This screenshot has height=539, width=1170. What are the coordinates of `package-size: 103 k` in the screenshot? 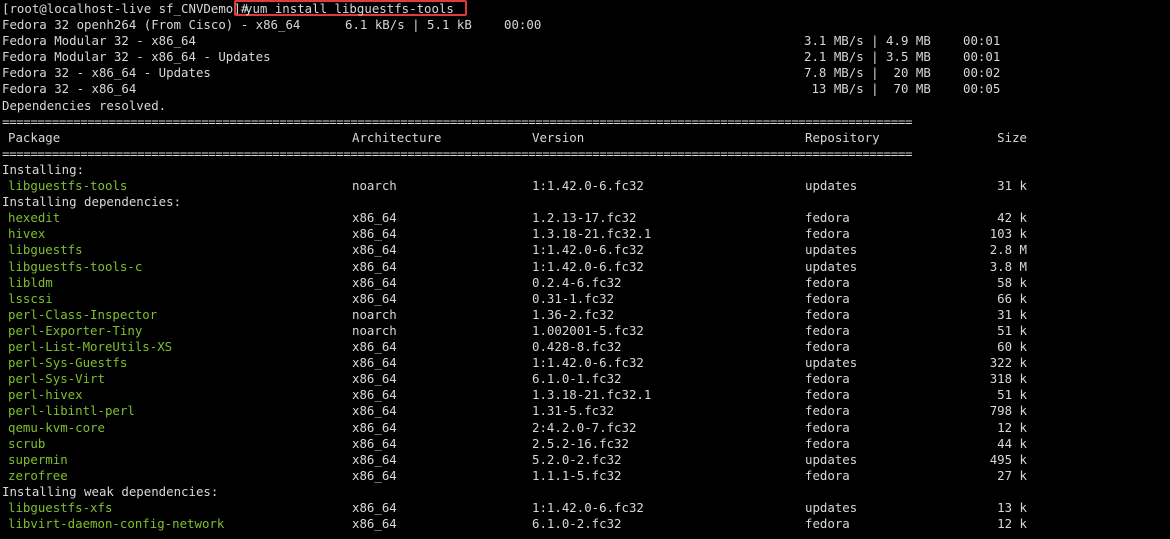 It's located at (1008, 234).